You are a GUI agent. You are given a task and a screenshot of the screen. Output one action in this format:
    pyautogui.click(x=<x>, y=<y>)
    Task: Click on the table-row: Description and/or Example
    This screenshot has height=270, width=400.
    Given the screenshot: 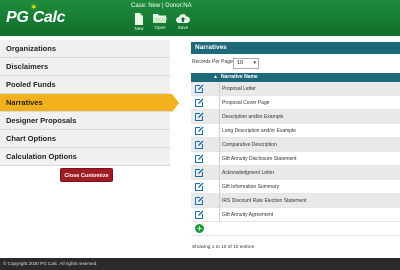 What is the action you would take?
    pyautogui.click(x=295, y=117)
    